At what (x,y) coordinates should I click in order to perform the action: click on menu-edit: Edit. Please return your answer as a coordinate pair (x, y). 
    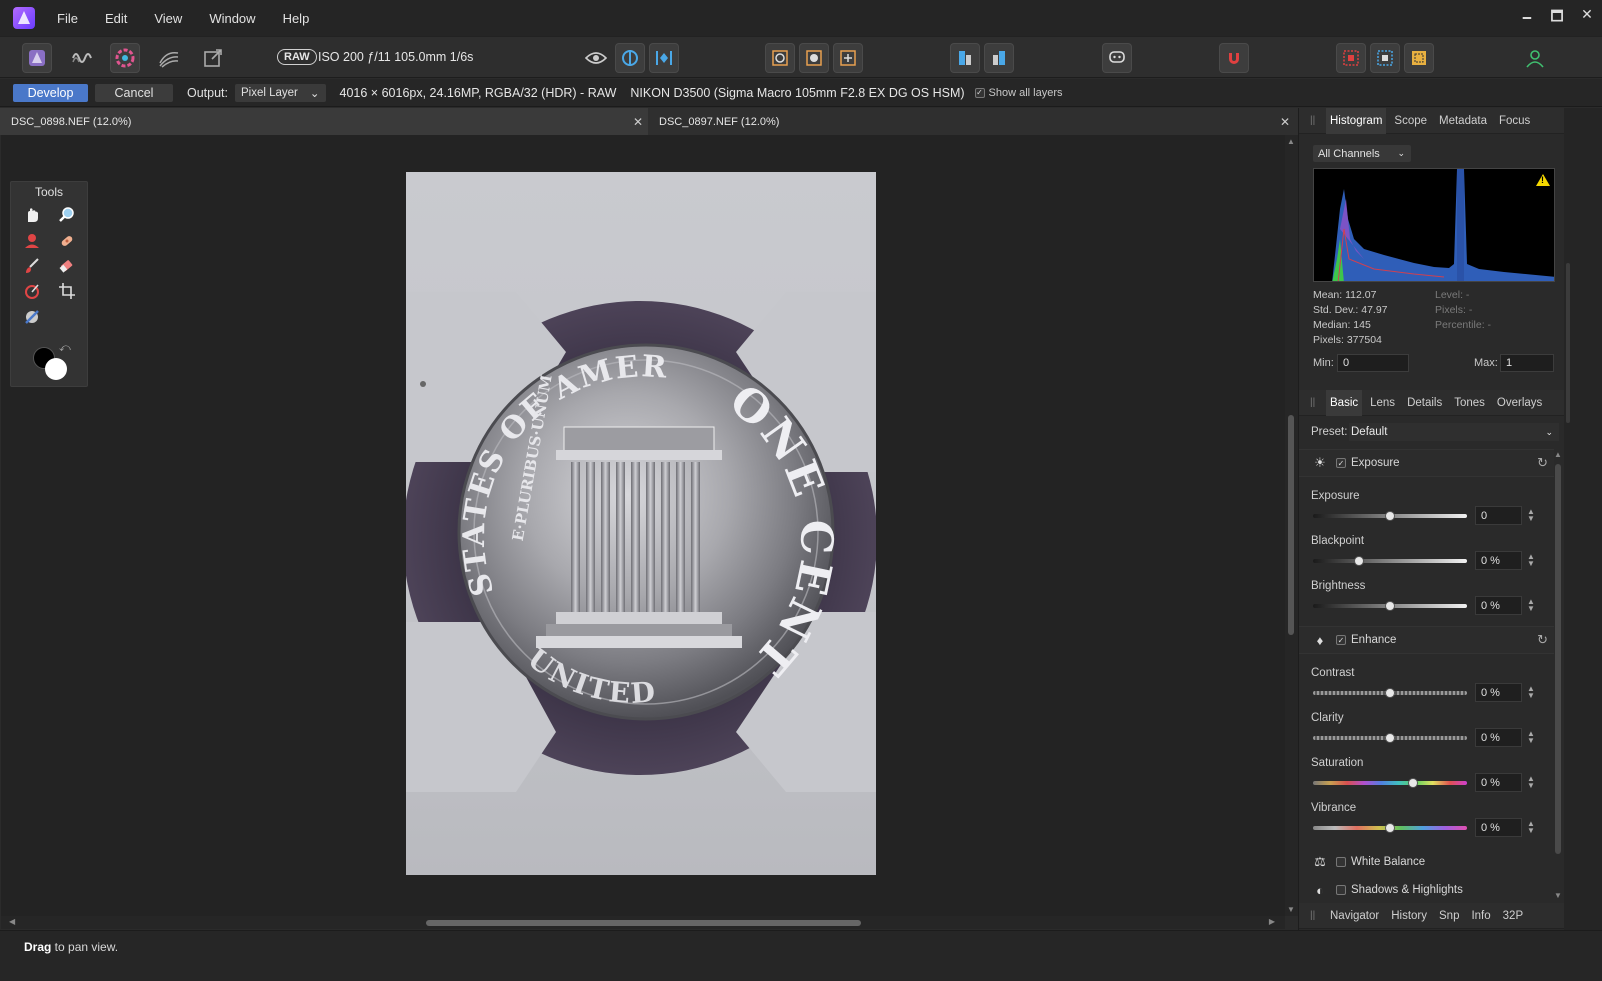
    Looking at the image, I should click on (116, 18).